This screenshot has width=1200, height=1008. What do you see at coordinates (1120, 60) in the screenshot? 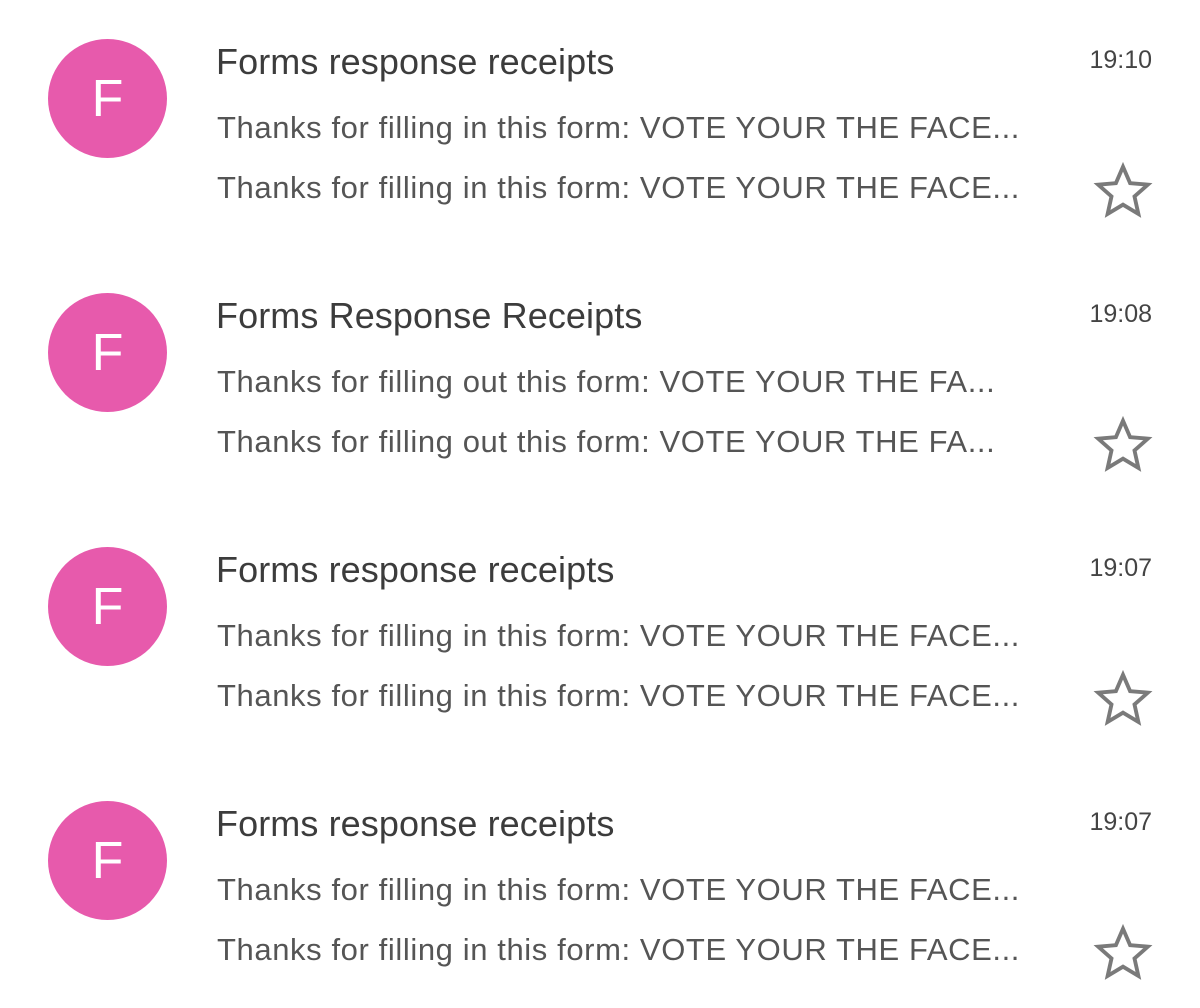
I see `email-time: 19:10` at bounding box center [1120, 60].